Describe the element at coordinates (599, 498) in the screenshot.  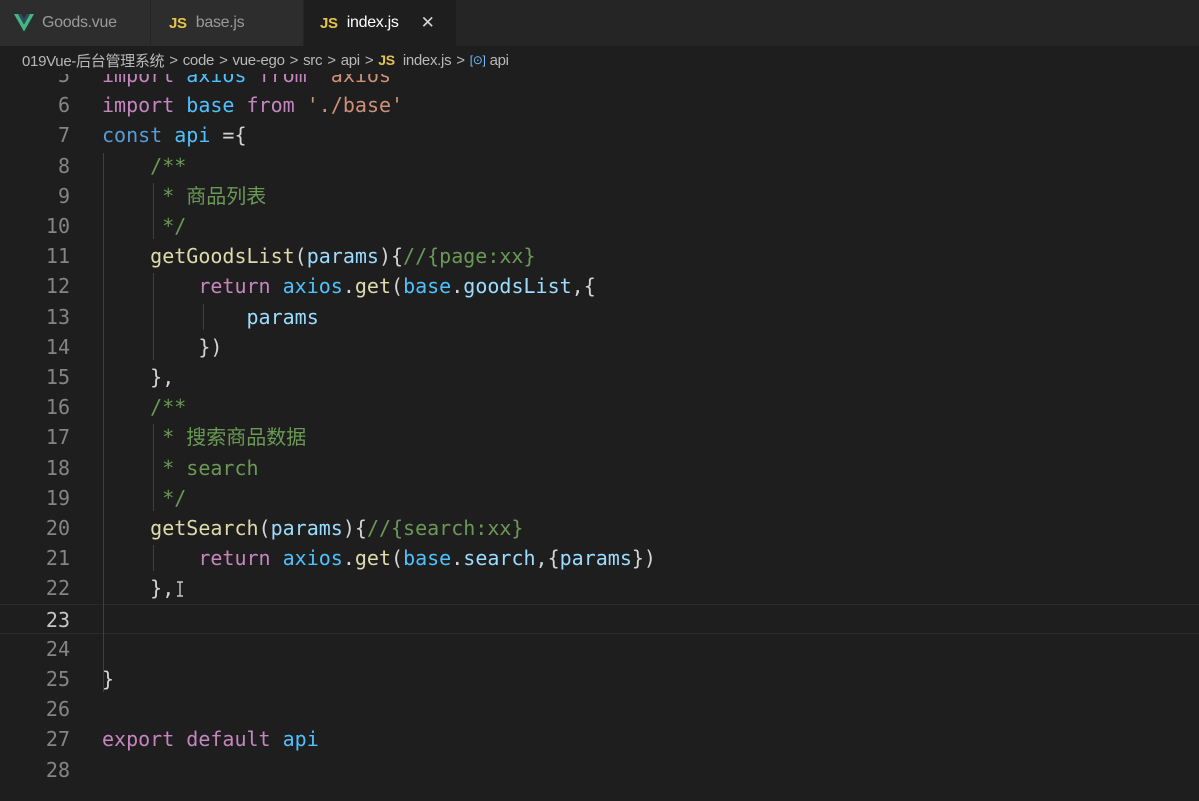
I see `code-line: 19 */` at that location.